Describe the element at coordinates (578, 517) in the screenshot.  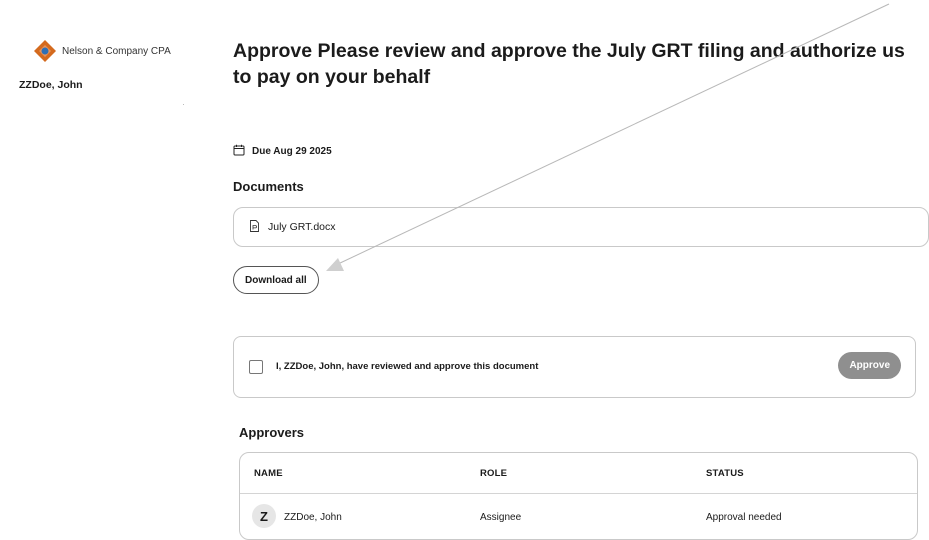
I see `table-row: Z ZZDoe, John Assignee Approval needed` at that location.